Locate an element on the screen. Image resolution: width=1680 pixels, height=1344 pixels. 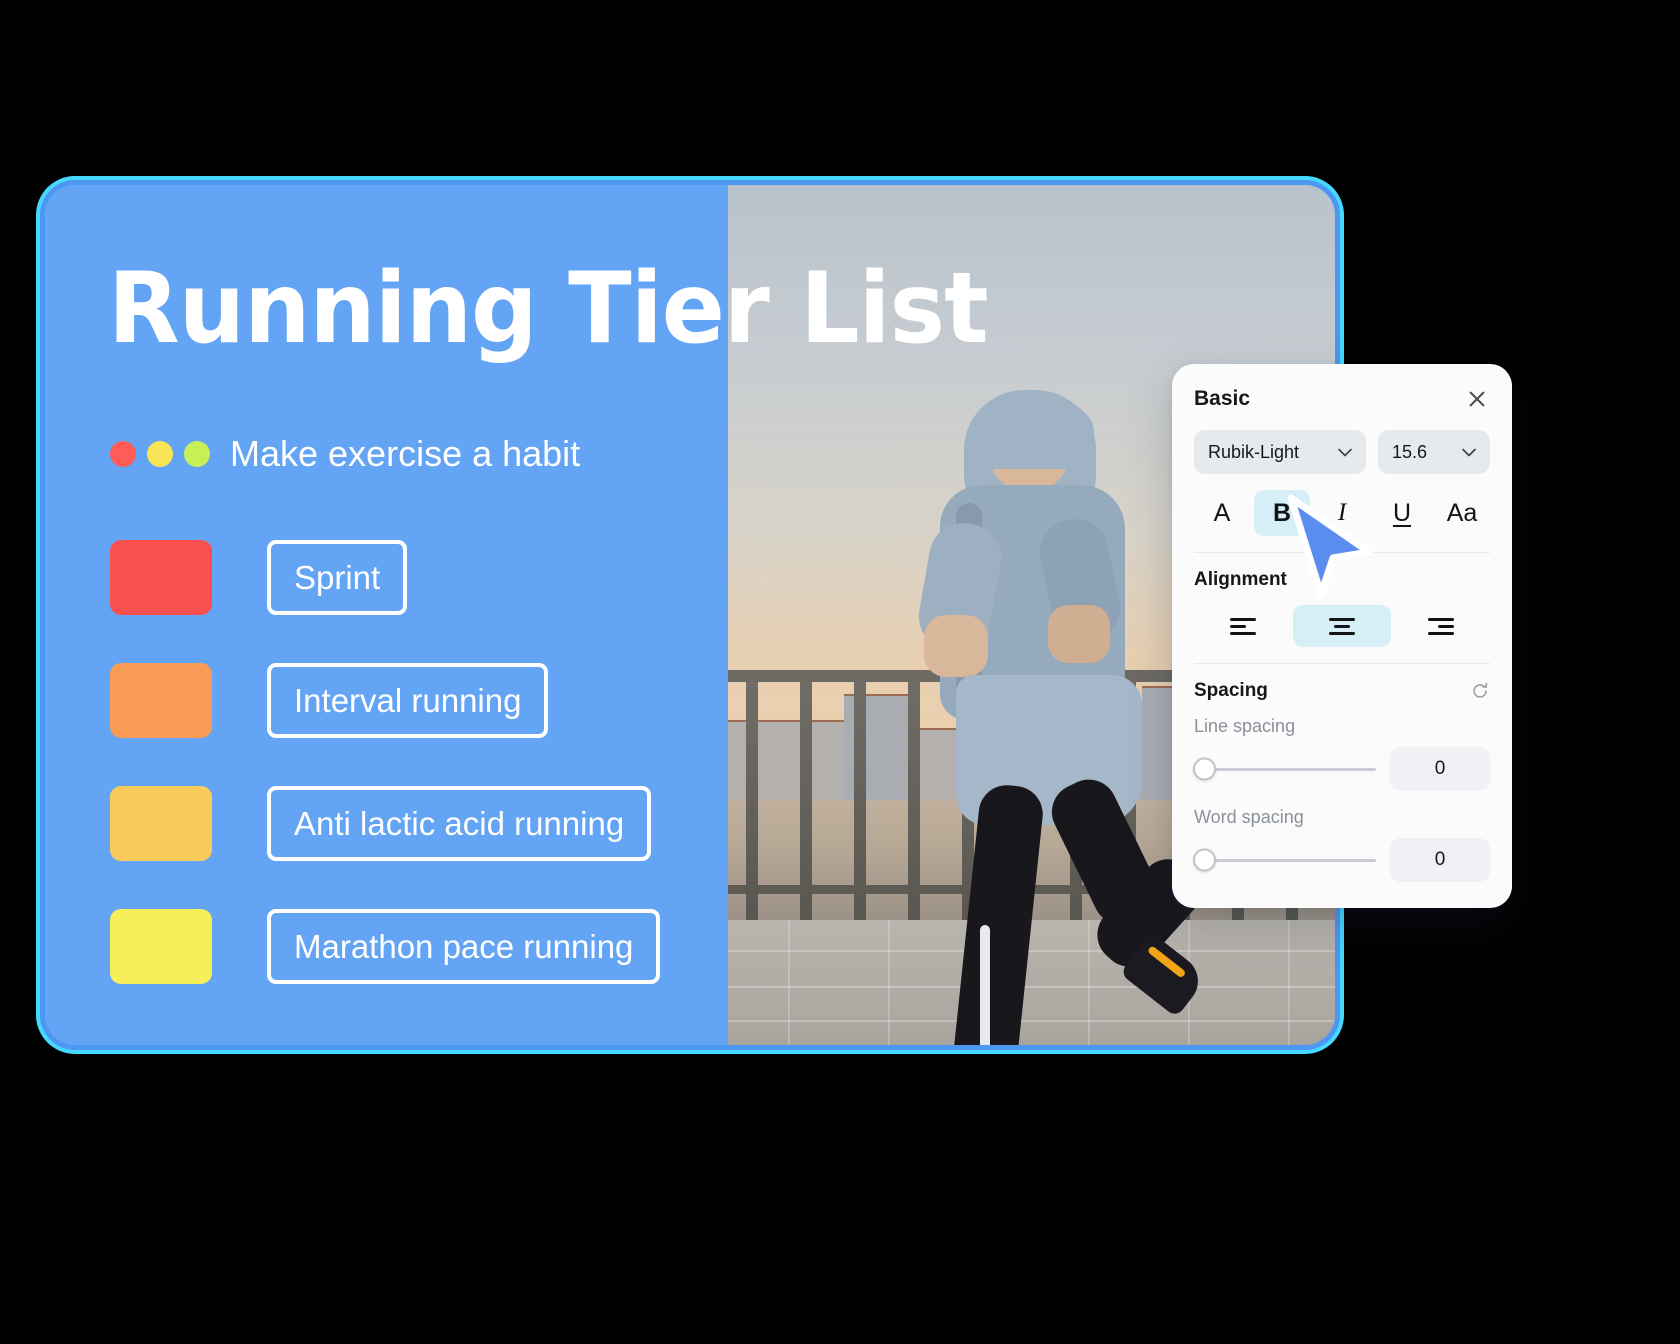
dot-red is located at coordinates (123, 454).